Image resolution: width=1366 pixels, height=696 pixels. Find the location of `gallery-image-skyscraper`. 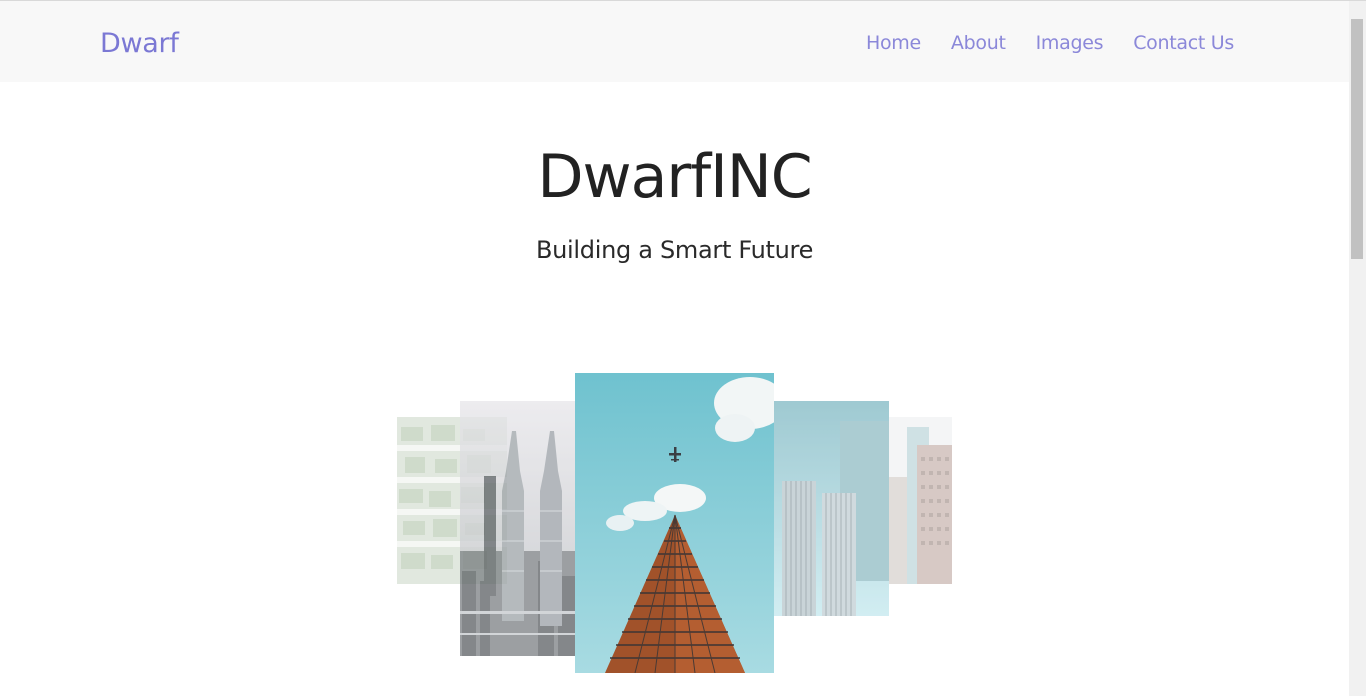

gallery-image-skyscraper is located at coordinates (674, 523).